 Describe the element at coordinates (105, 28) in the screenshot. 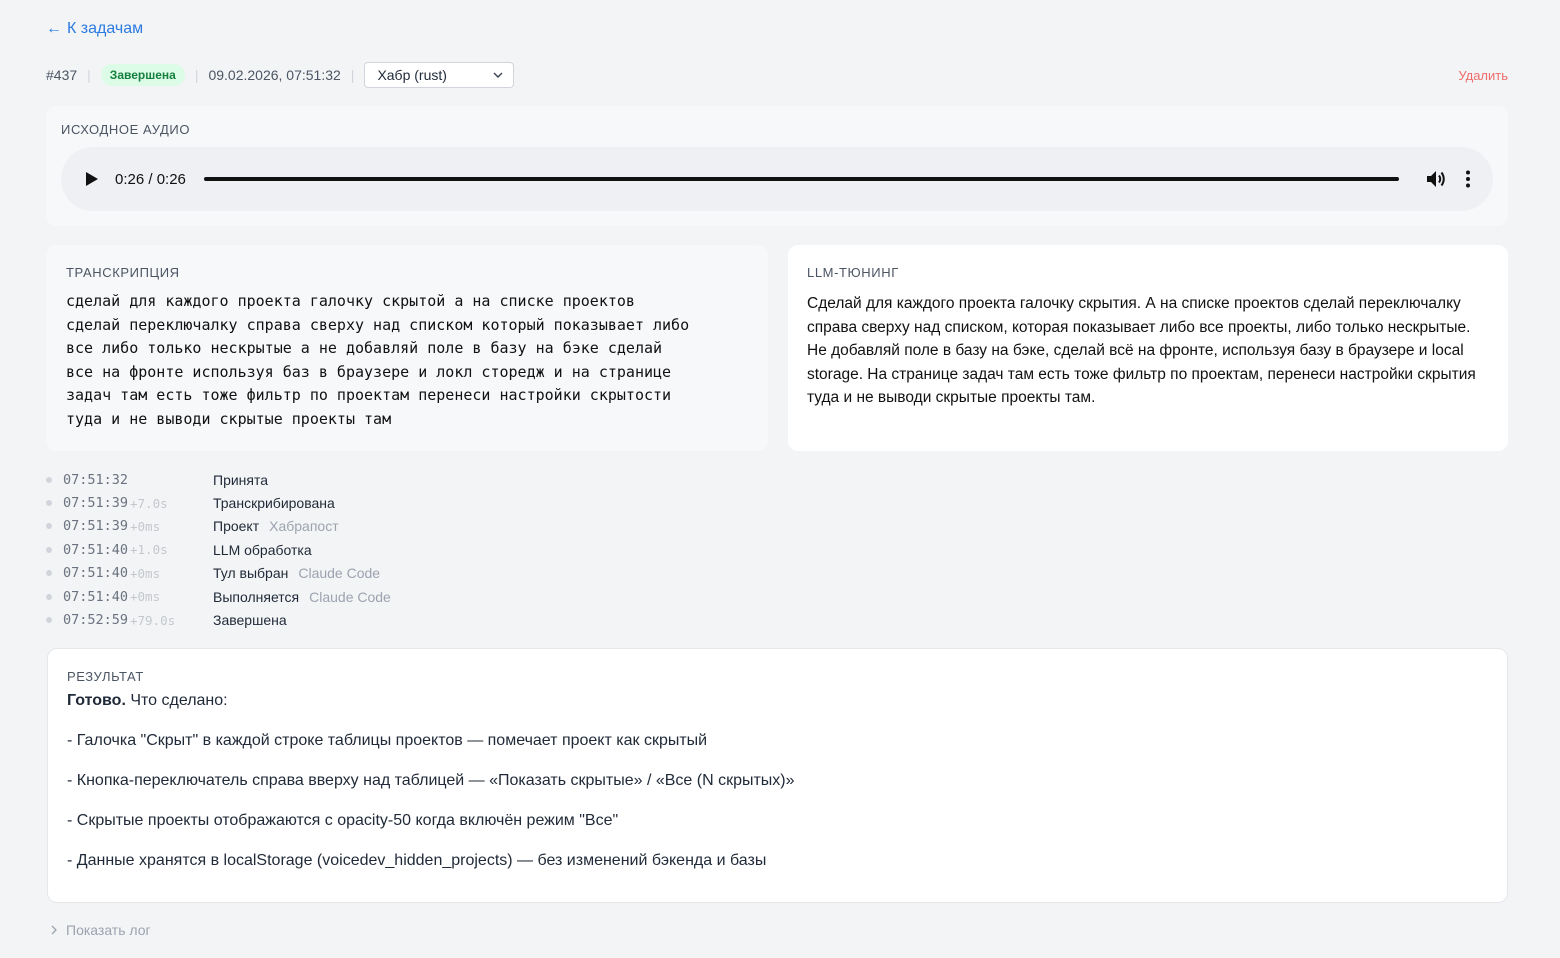

I see `back-link-label: К задачам` at that location.